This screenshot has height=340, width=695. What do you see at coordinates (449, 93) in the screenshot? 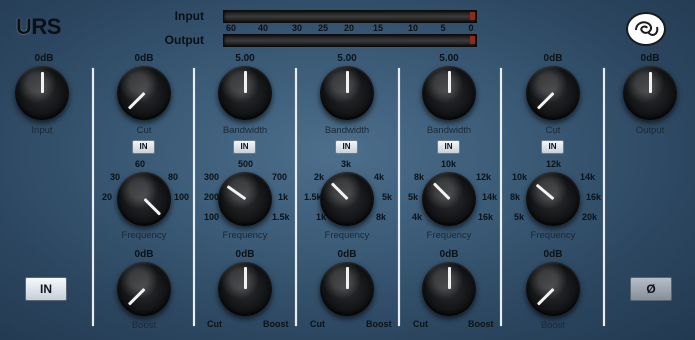
I see `band4-bandwidth-knob` at bounding box center [449, 93].